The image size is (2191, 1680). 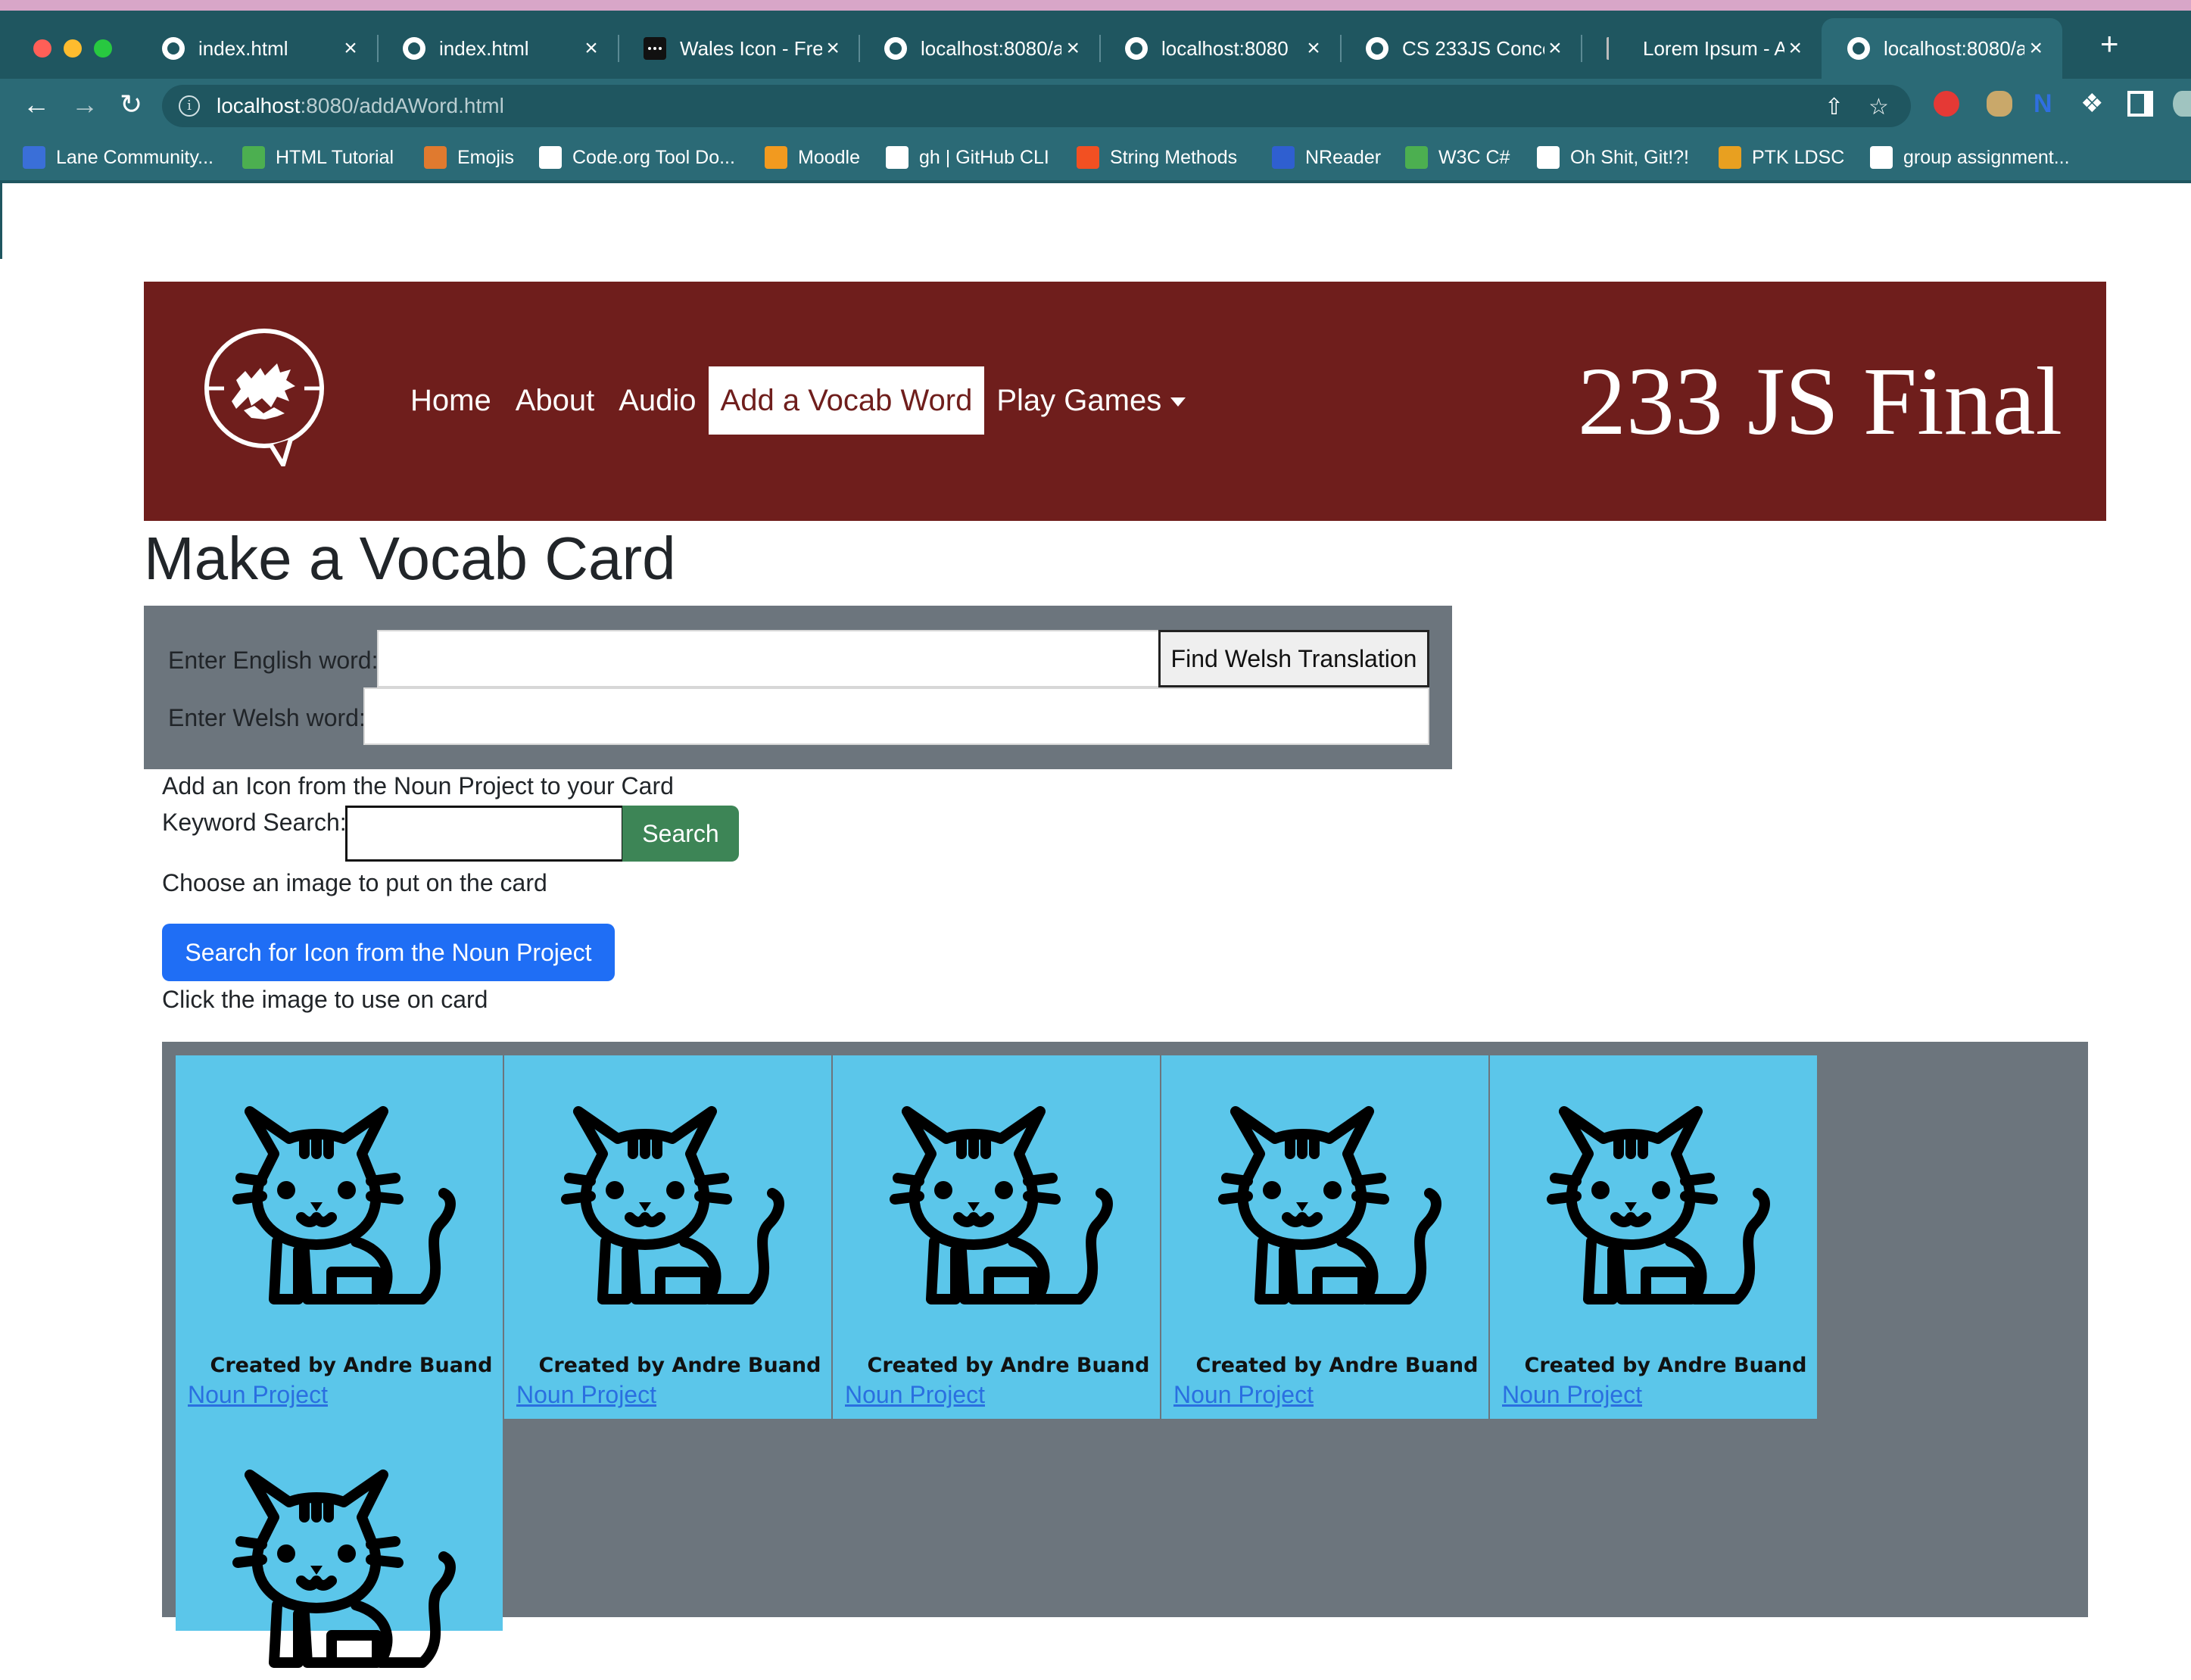 I want to click on extension-off-icon, so click(x=1999, y=104).